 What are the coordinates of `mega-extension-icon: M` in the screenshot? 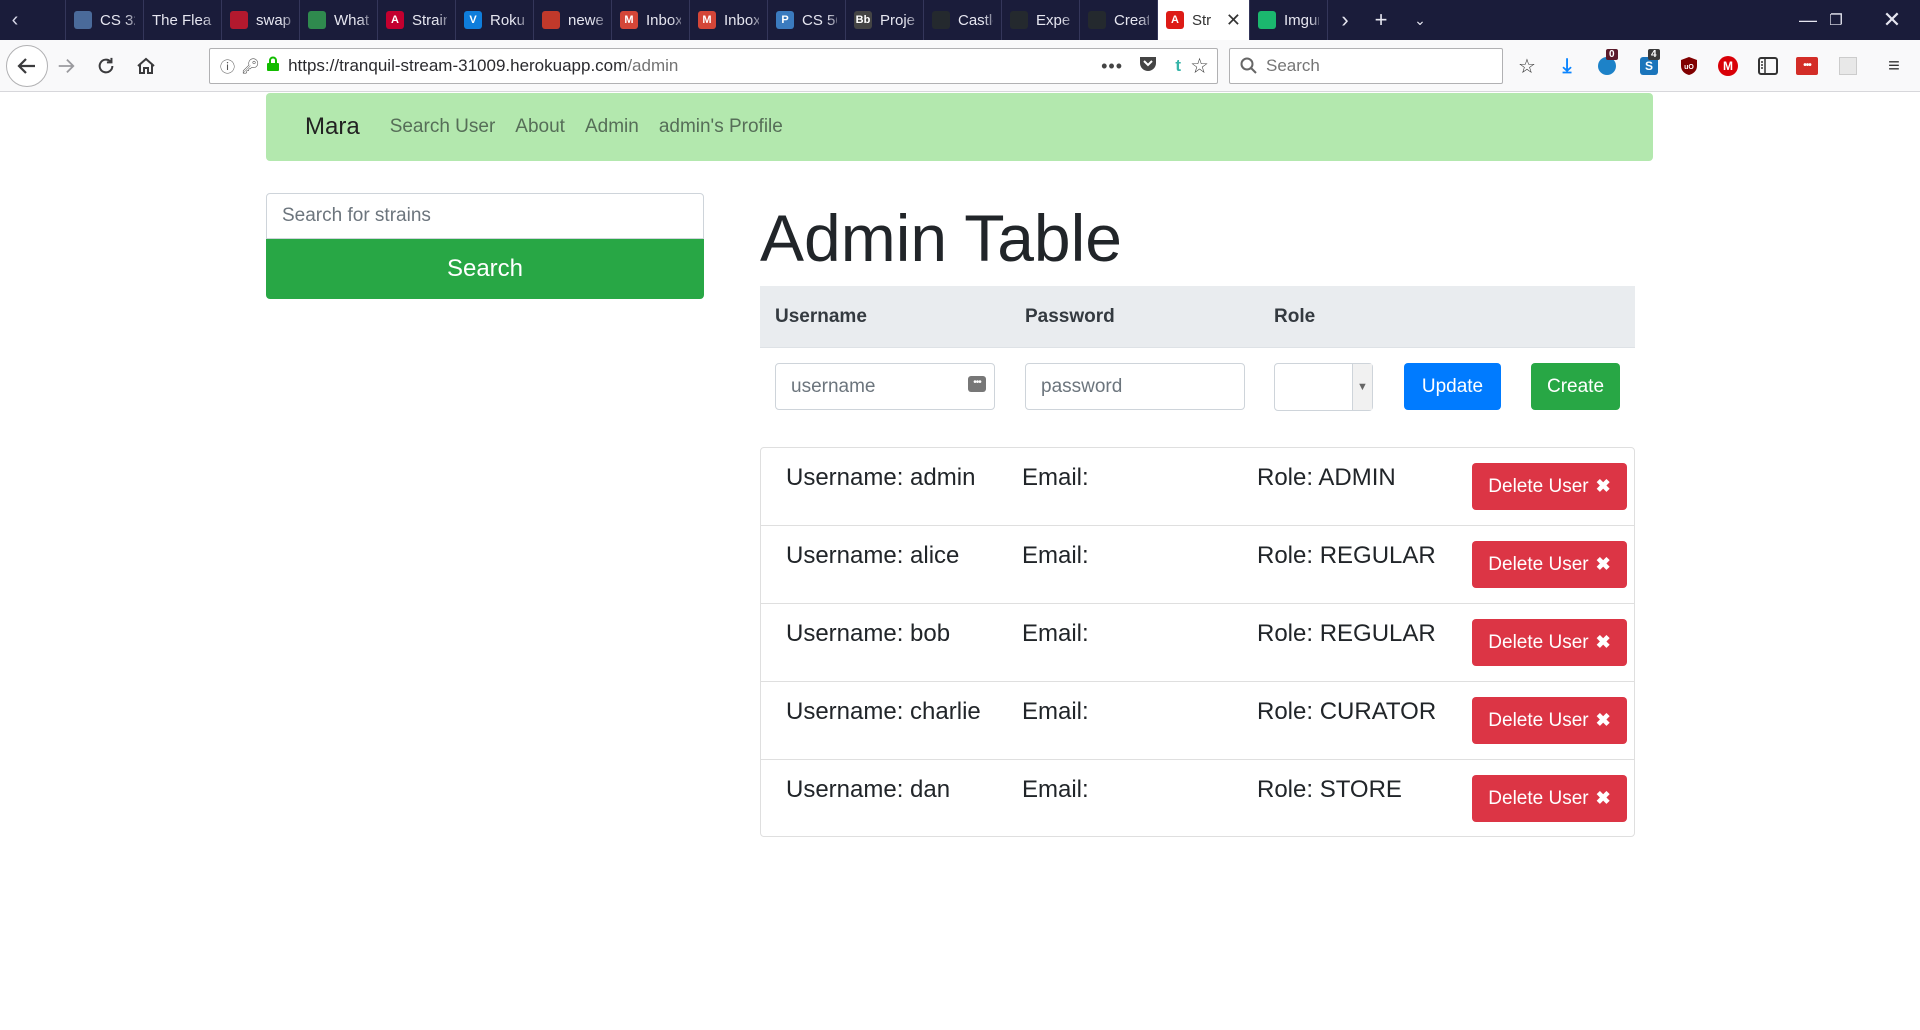 It's located at (1728, 66).